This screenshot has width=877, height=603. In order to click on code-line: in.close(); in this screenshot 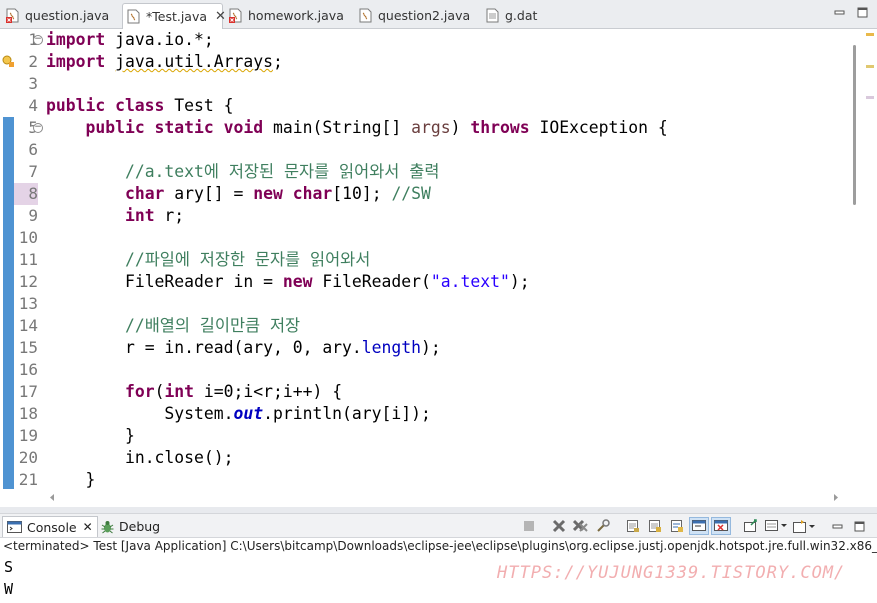, I will do `click(446, 458)`.